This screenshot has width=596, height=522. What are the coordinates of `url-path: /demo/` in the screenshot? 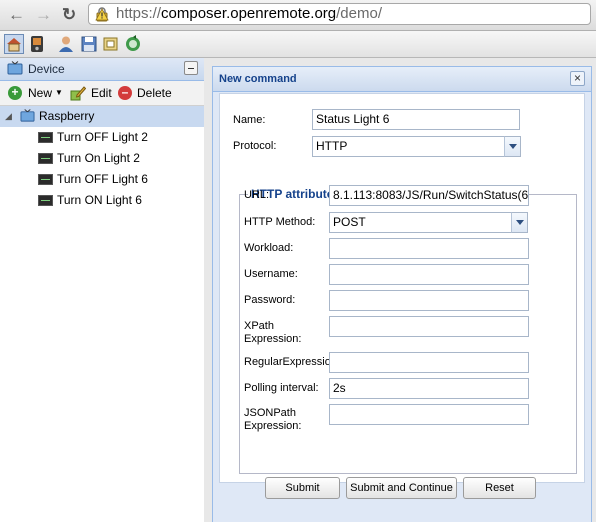 It's located at (359, 13).